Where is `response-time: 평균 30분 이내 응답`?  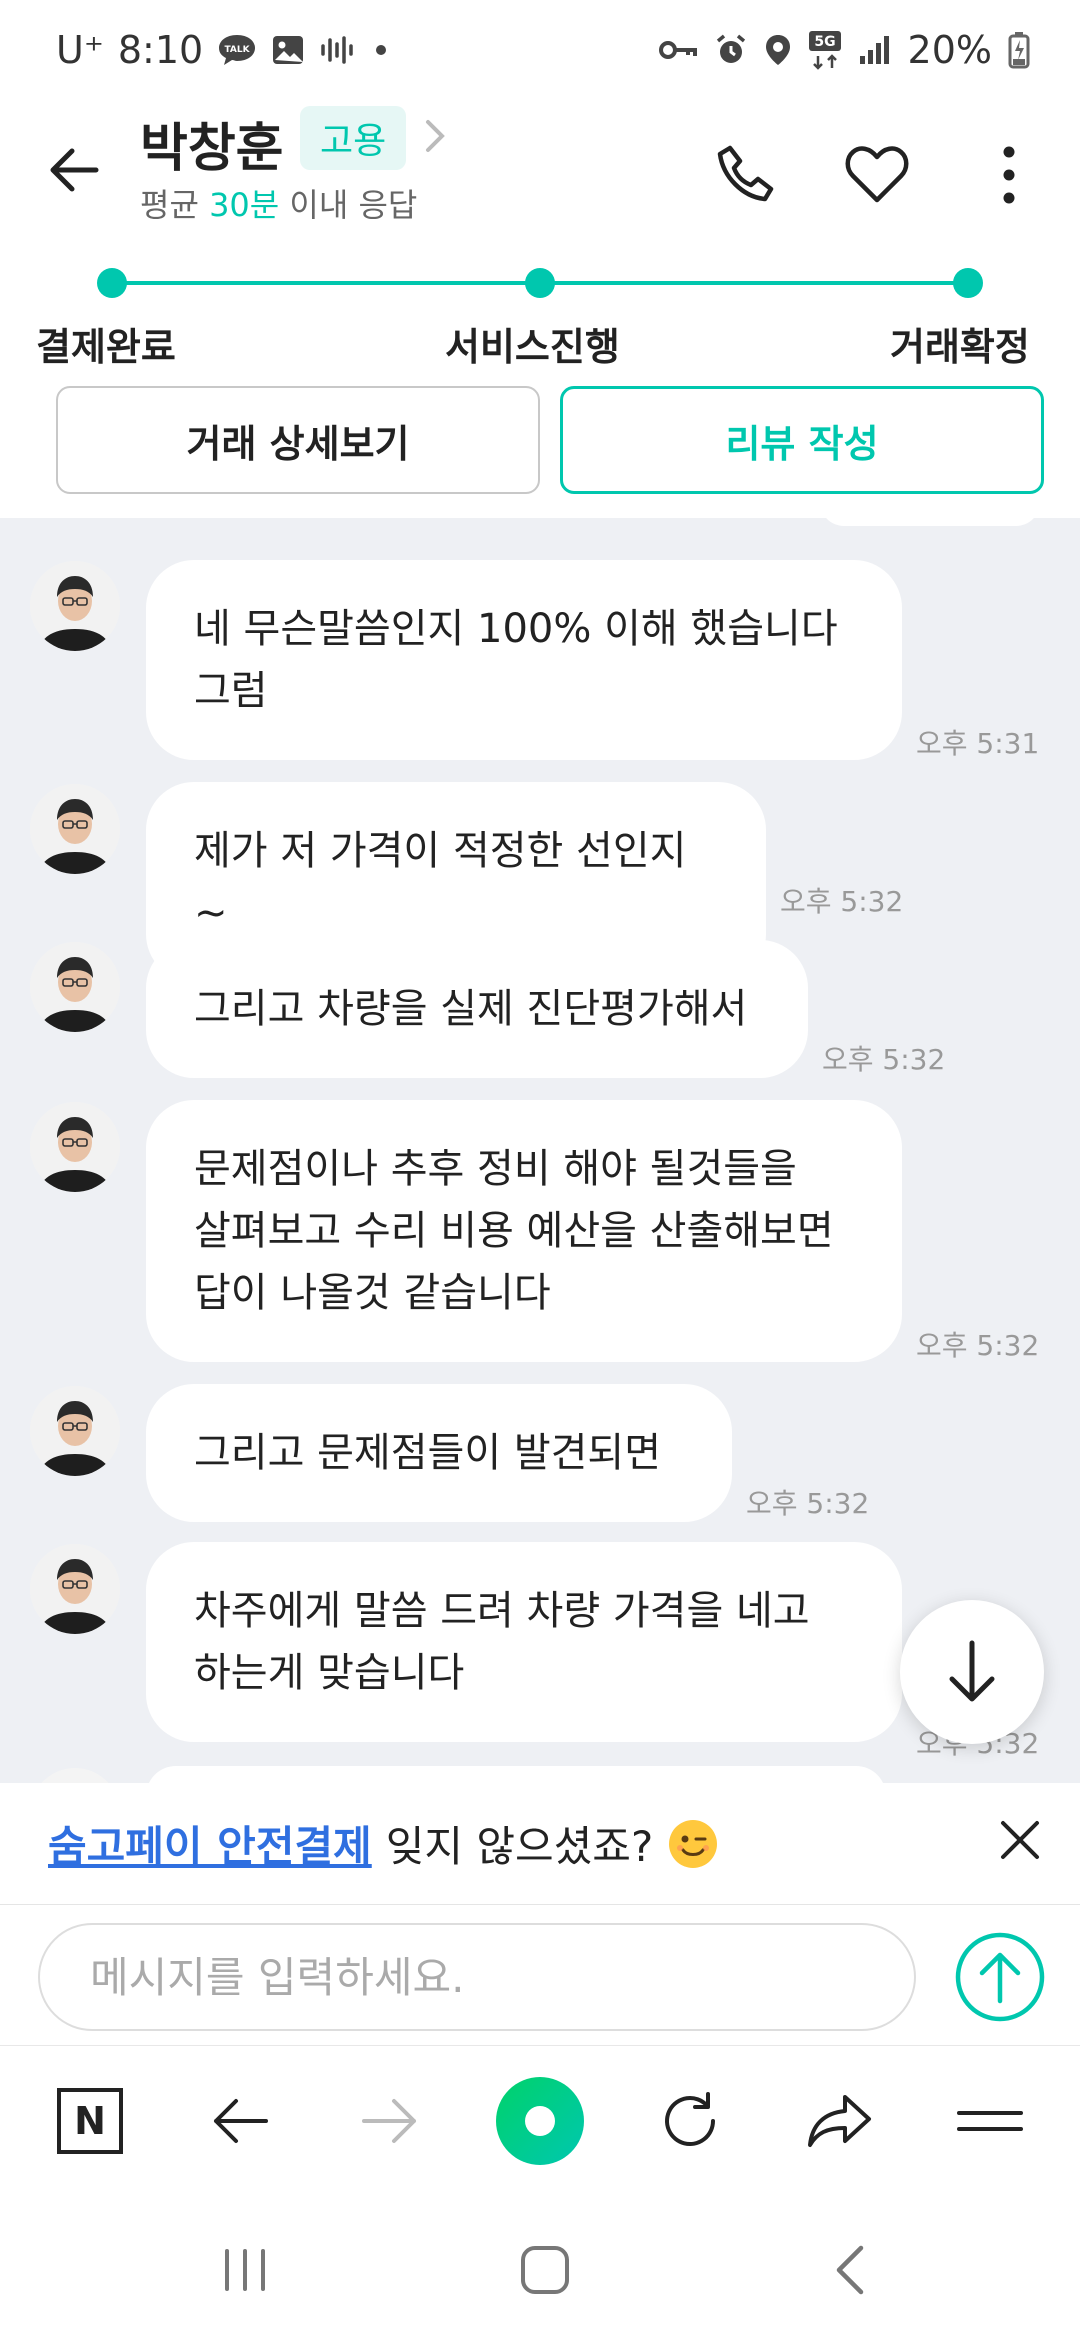 response-time: 평균 30분 이내 응답 is located at coordinates (279, 205).